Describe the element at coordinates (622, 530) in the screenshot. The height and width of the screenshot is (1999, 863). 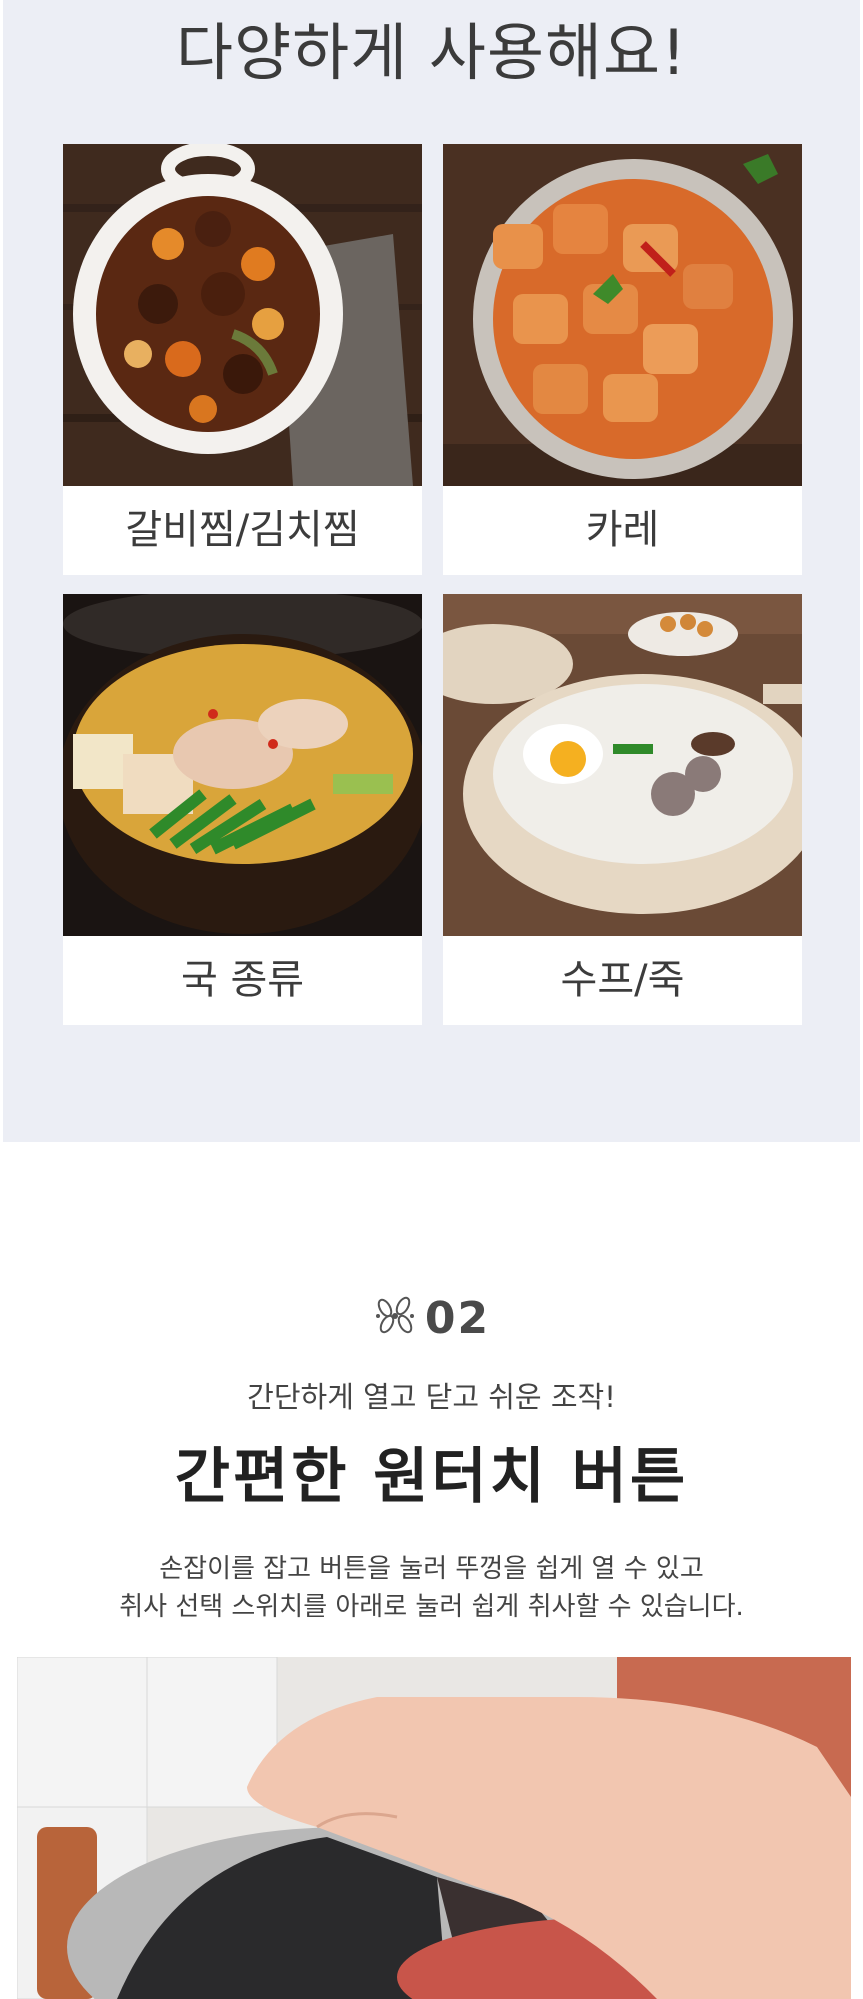
I see `card-label: 카레` at that location.